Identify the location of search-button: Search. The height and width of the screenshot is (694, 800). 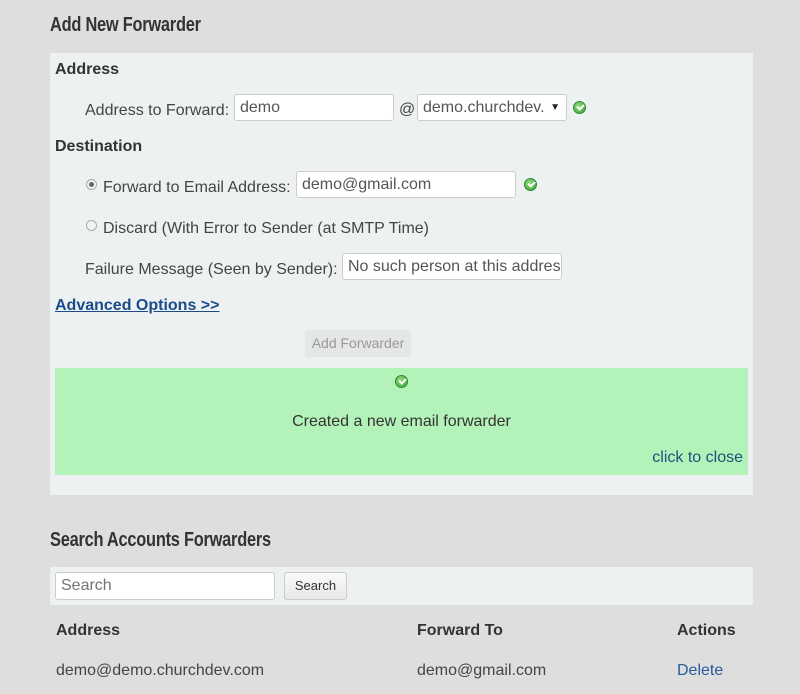
(315, 586).